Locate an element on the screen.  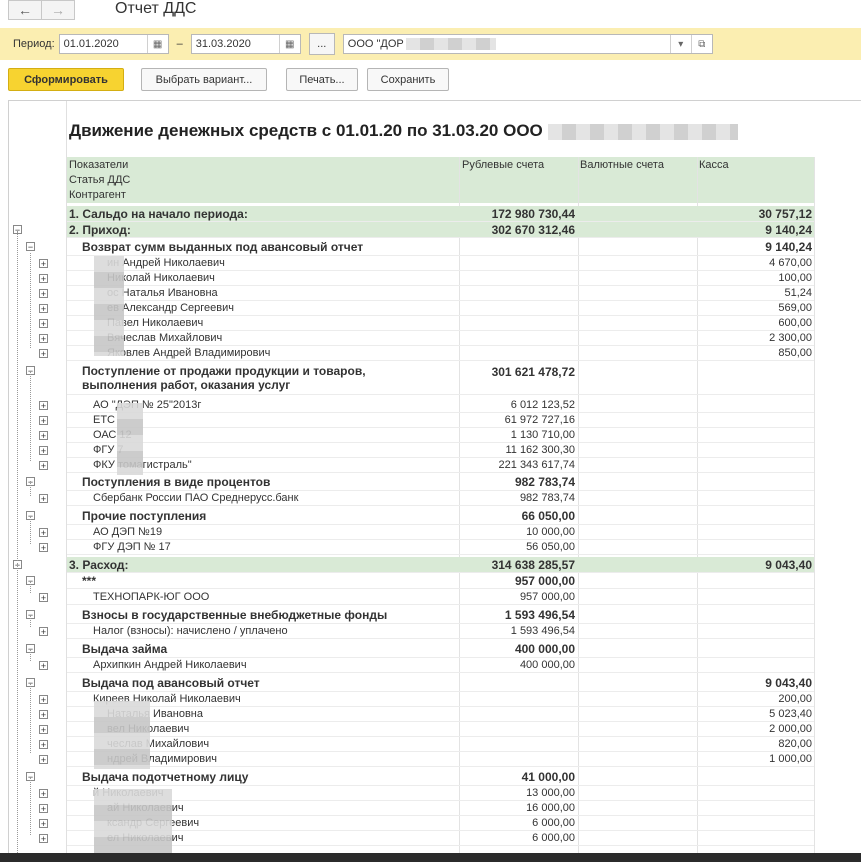
row-label: Вячеслав Михайлович is located at coordinates (165, 338).